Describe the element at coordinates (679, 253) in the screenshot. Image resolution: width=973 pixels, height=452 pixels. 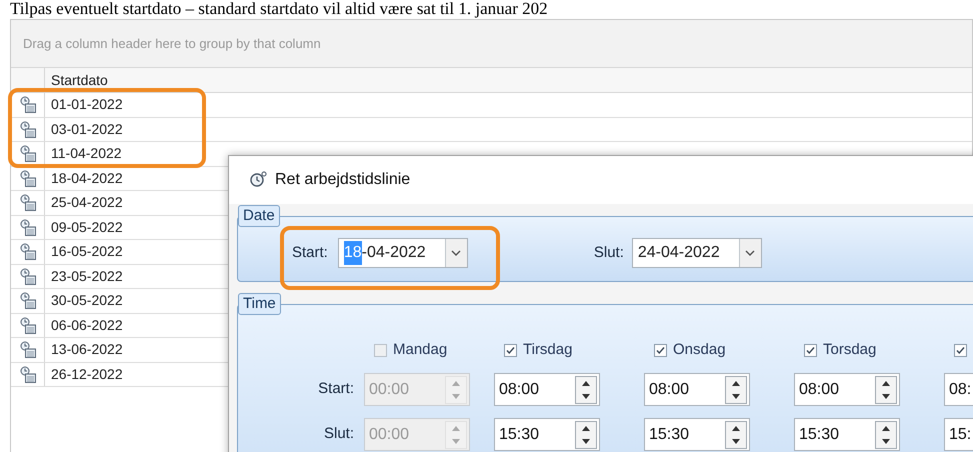
I see `date-text: 24-04-2022` at that location.